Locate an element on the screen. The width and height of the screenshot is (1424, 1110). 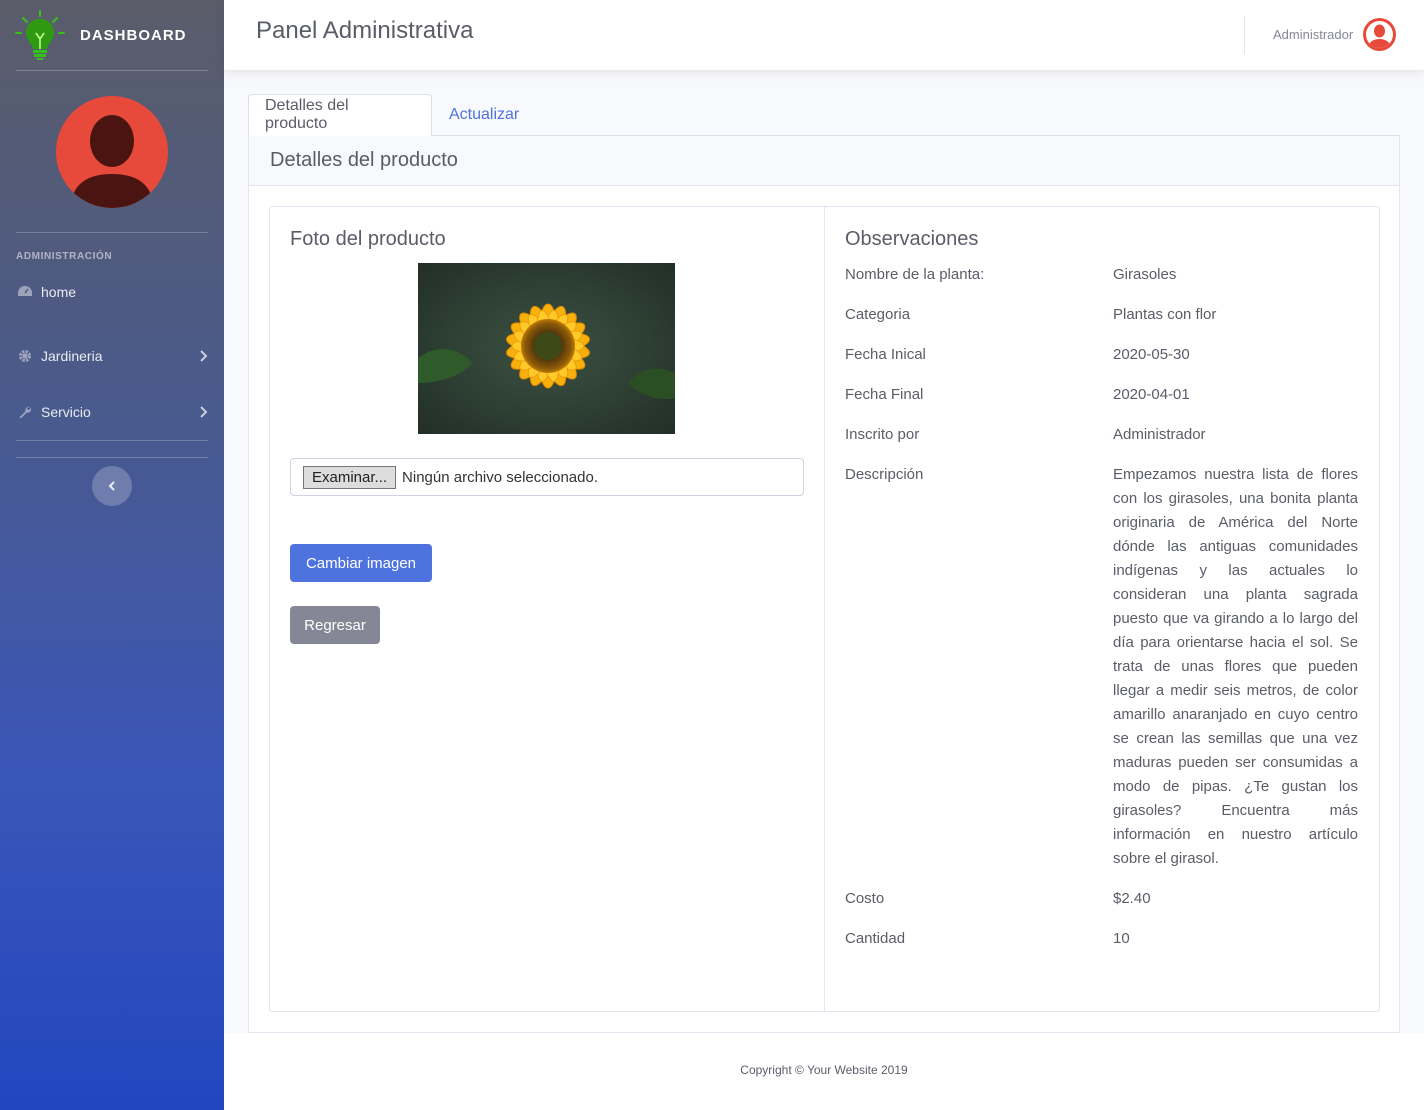
sidebar-item-label: Servicio is located at coordinates (66, 412).